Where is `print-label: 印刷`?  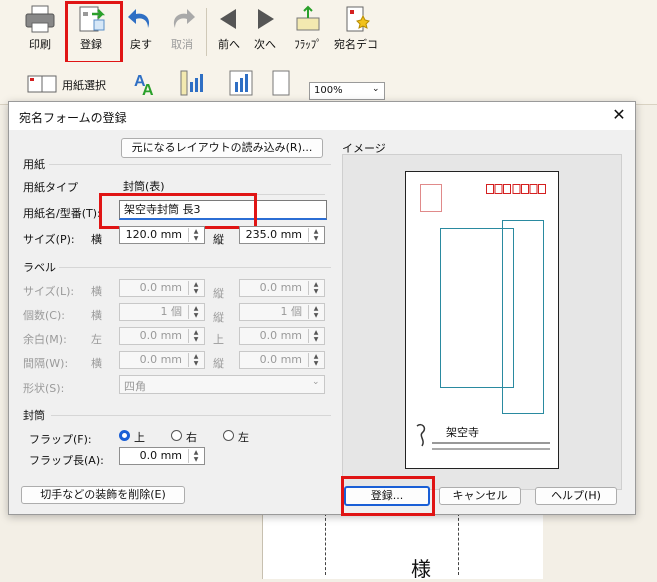 print-label: 印刷 is located at coordinates (40, 44).